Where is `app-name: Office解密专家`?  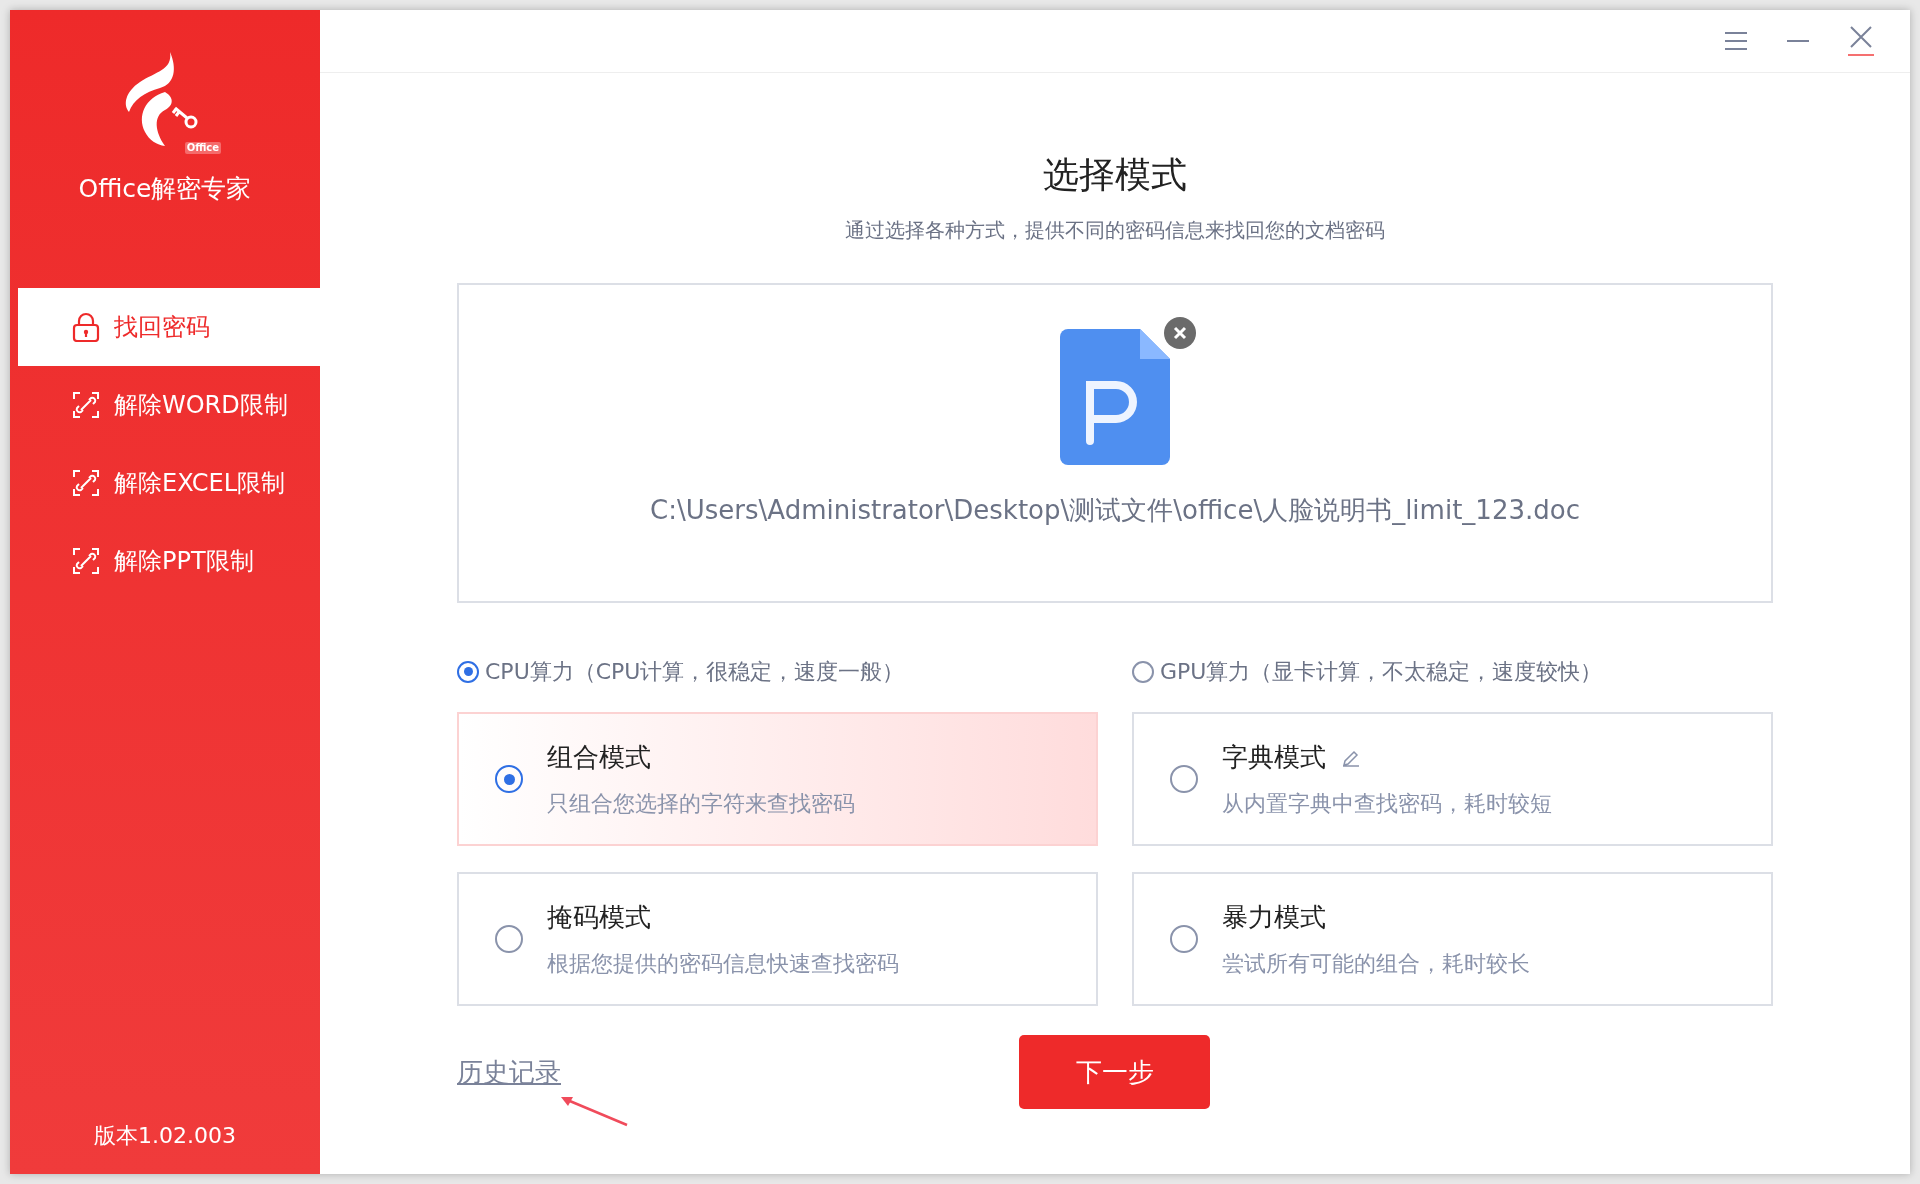
app-name: Office解密专家 is located at coordinates (165, 189).